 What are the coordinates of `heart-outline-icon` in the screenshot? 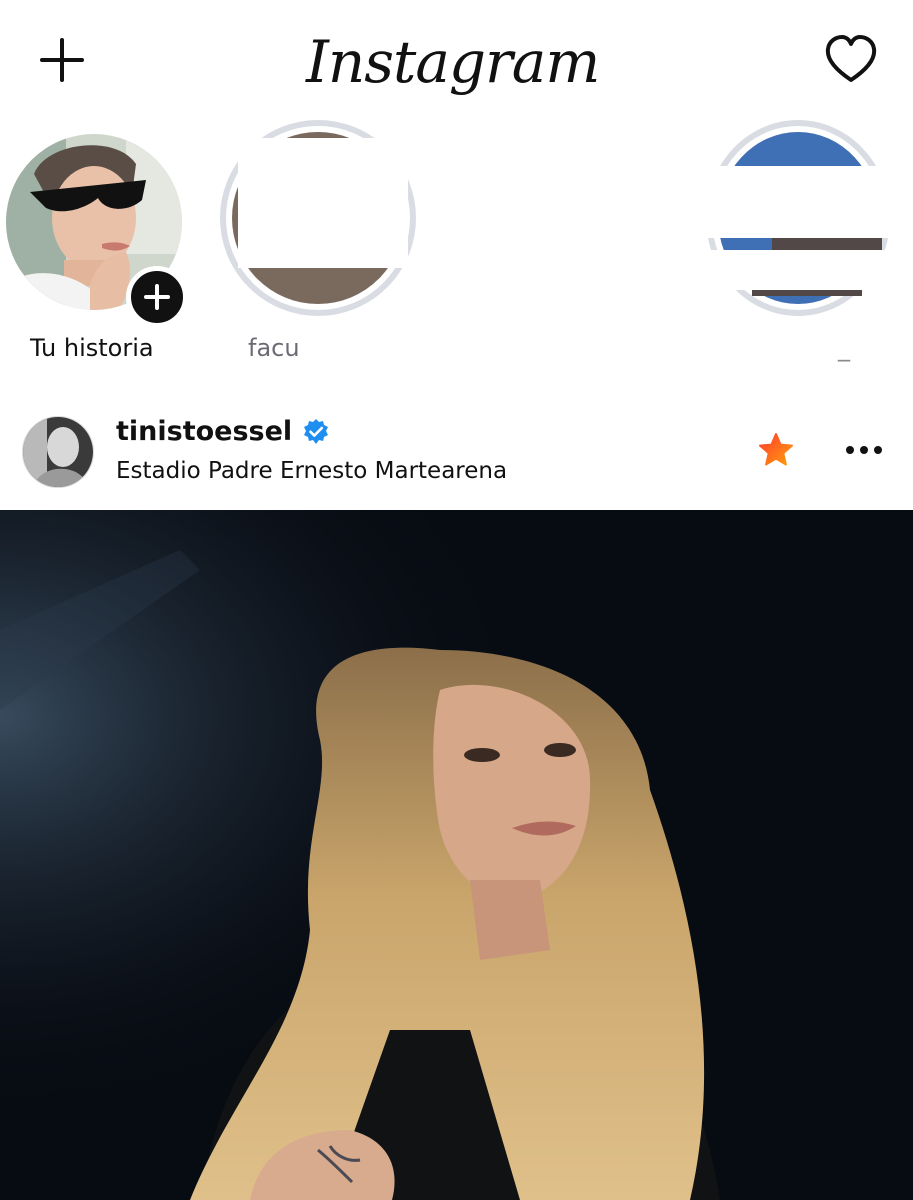 It's located at (851, 58).